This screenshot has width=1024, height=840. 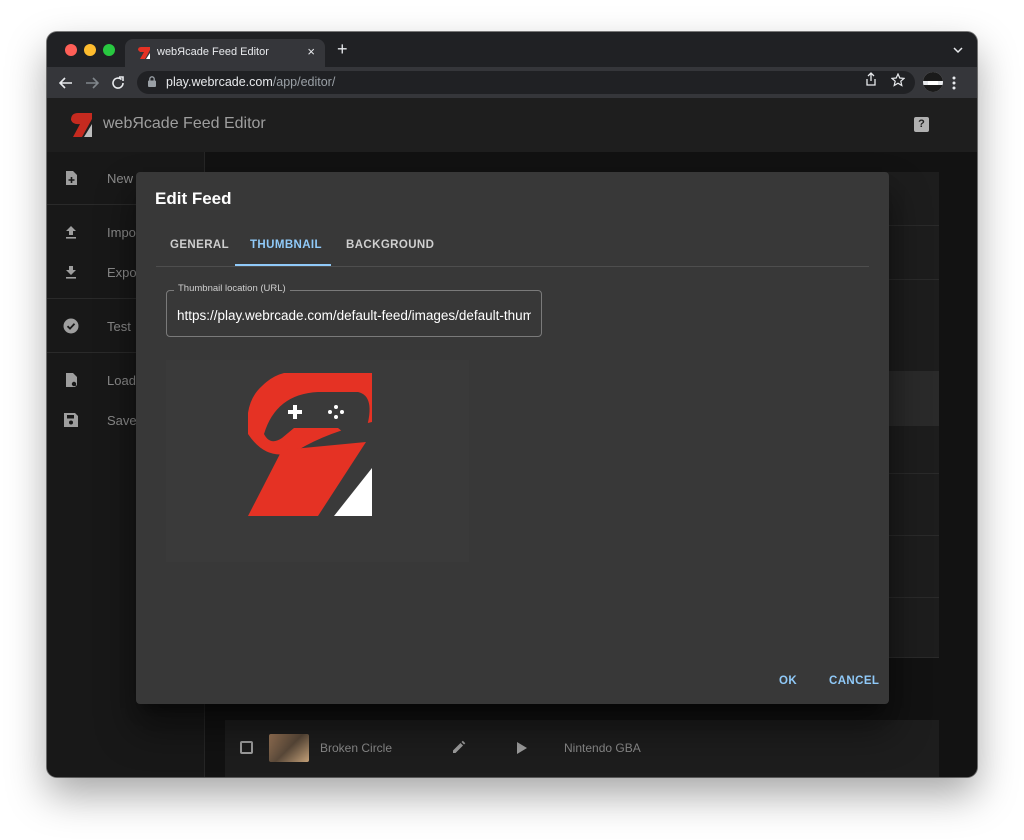 What do you see at coordinates (921, 124) in the screenshot?
I see `help-icon: ?` at bounding box center [921, 124].